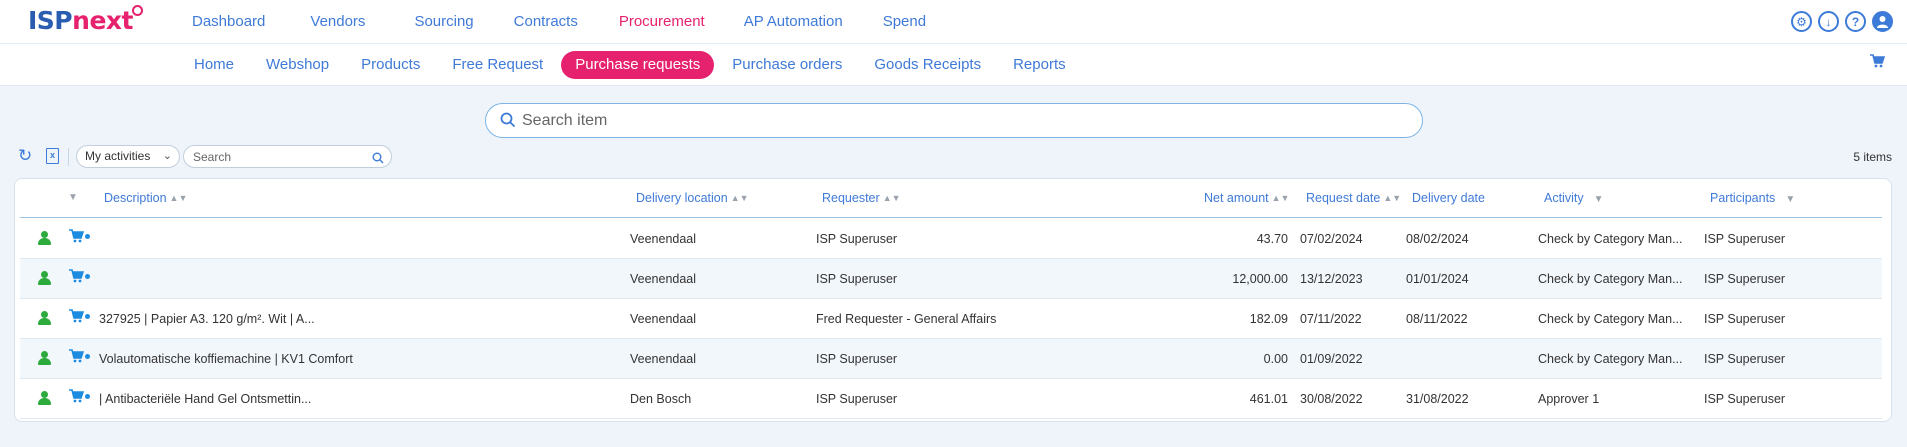  I want to click on cell-activity: Approver 1, so click(1569, 399).